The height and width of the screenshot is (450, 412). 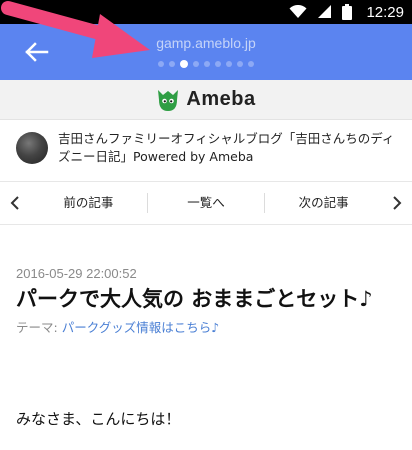 I want to click on battery-icon, so click(x=347, y=12).